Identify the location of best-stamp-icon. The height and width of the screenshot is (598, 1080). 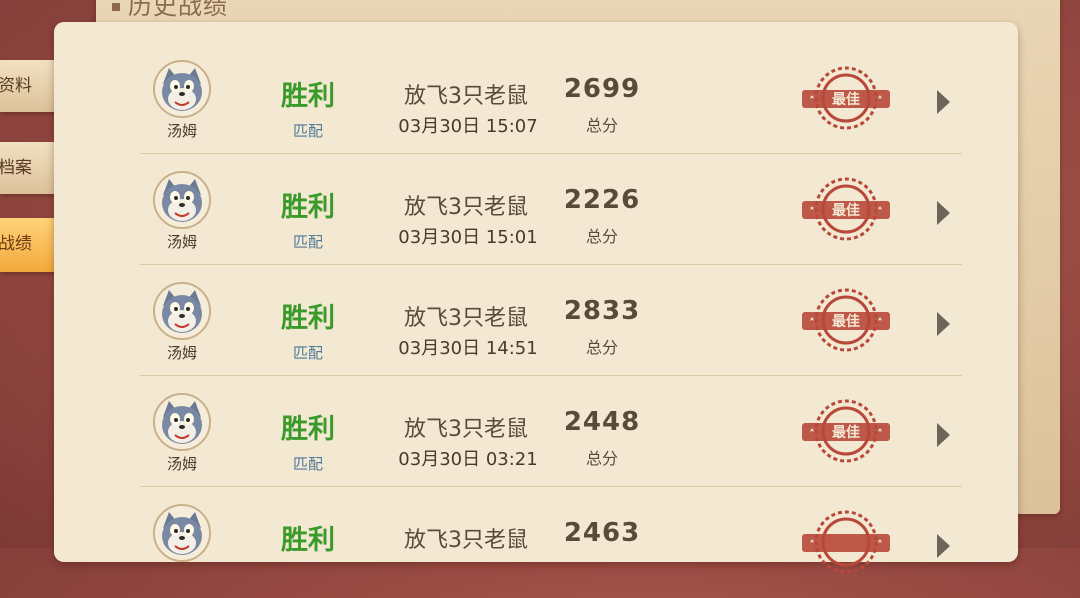
(846, 542).